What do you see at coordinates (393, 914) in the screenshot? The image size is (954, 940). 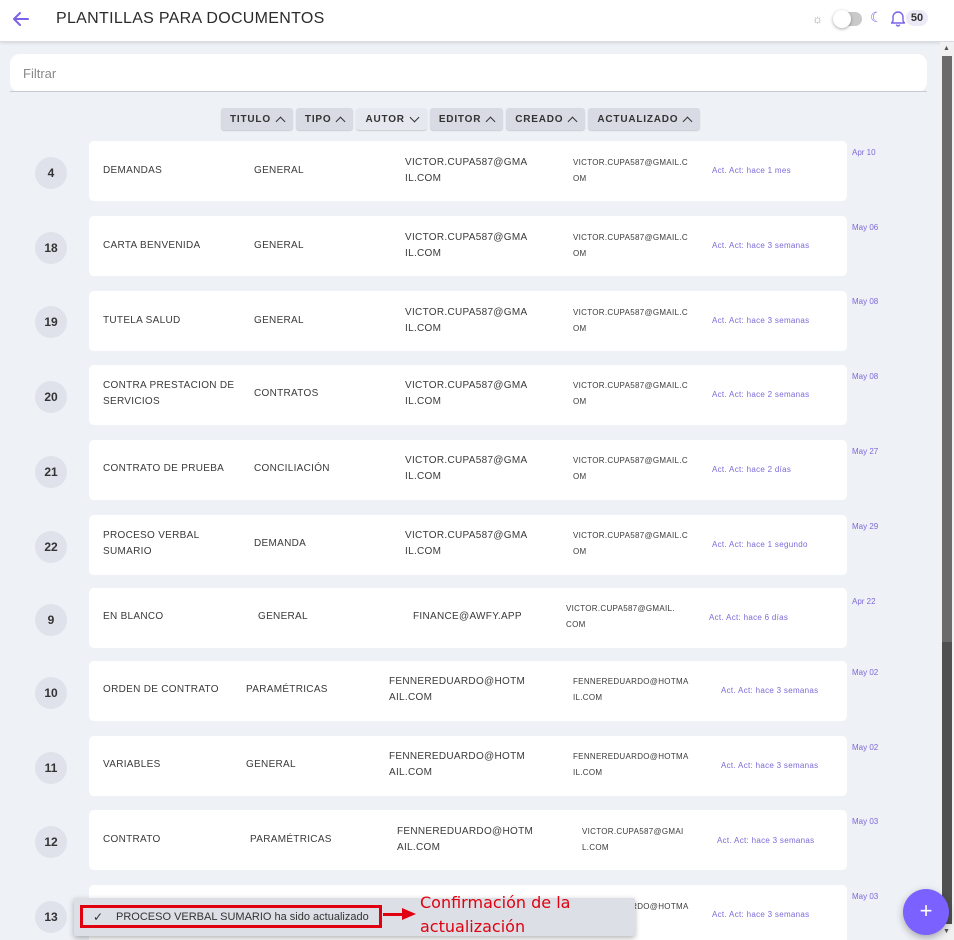 I see `annotation-arrow-line` at bounding box center [393, 914].